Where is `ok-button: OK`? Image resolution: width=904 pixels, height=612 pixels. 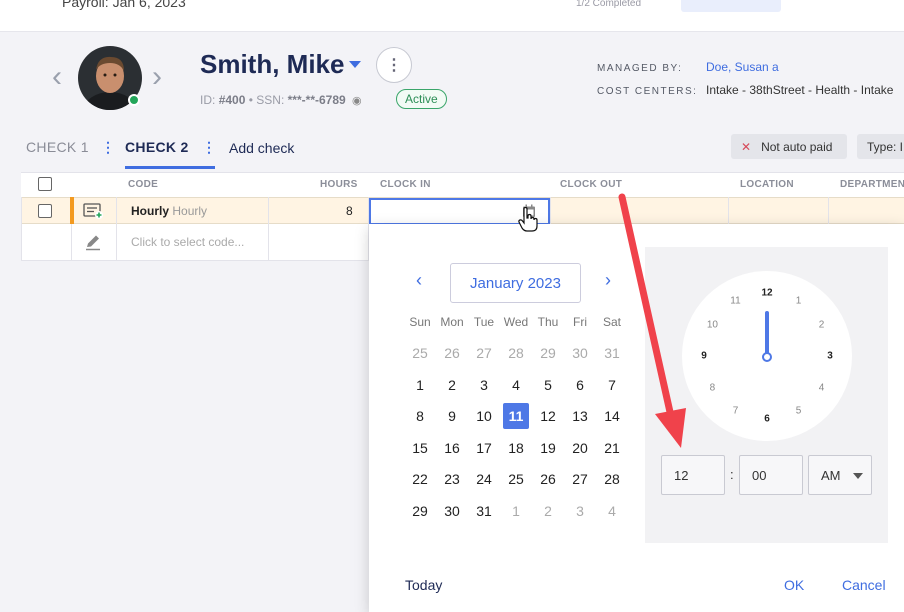
ok-button: OK is located at coordinates (794, 585).